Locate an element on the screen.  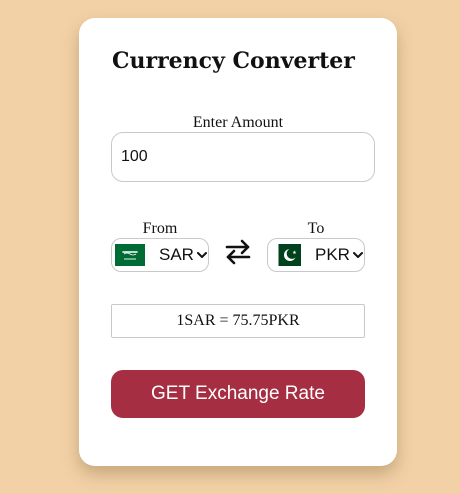
from-currency-value: SAR is located at coordinates (176, 254).